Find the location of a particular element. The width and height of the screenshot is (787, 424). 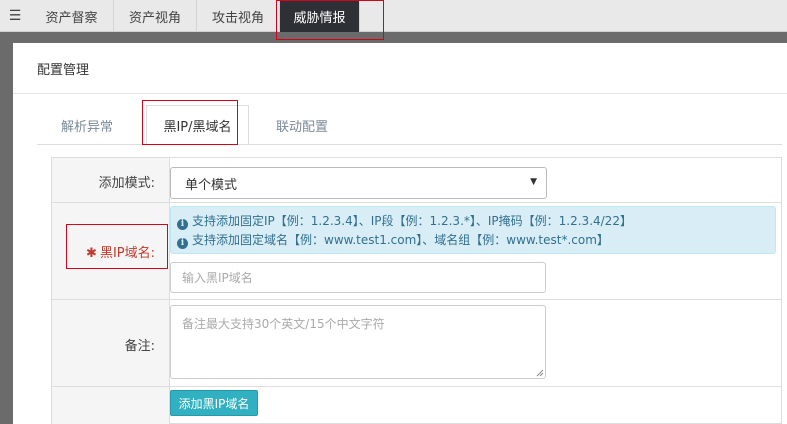

mode-select: 单个模式 ▼ is located at coordinates (358, 183).